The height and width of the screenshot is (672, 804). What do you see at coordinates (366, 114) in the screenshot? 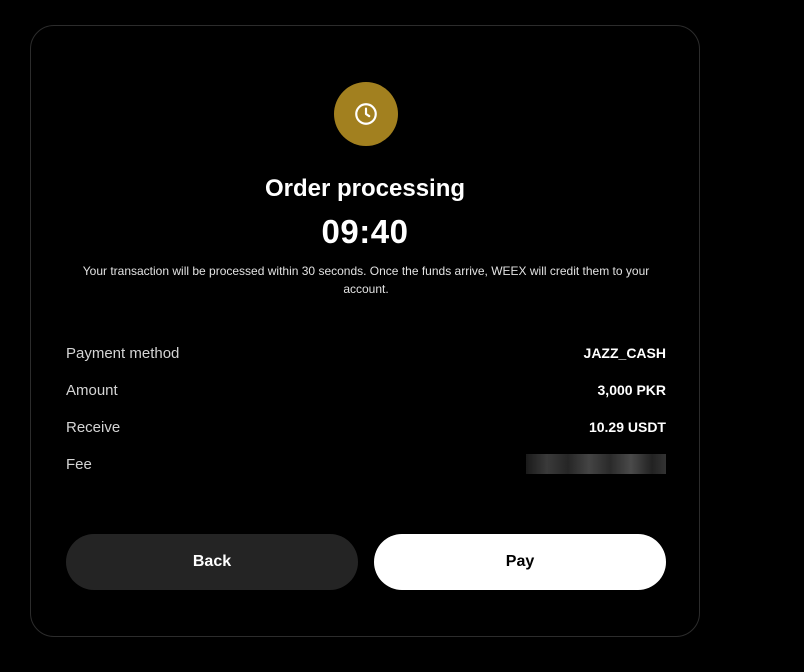
I see `clock-icon` at bounding box center [366, 114].